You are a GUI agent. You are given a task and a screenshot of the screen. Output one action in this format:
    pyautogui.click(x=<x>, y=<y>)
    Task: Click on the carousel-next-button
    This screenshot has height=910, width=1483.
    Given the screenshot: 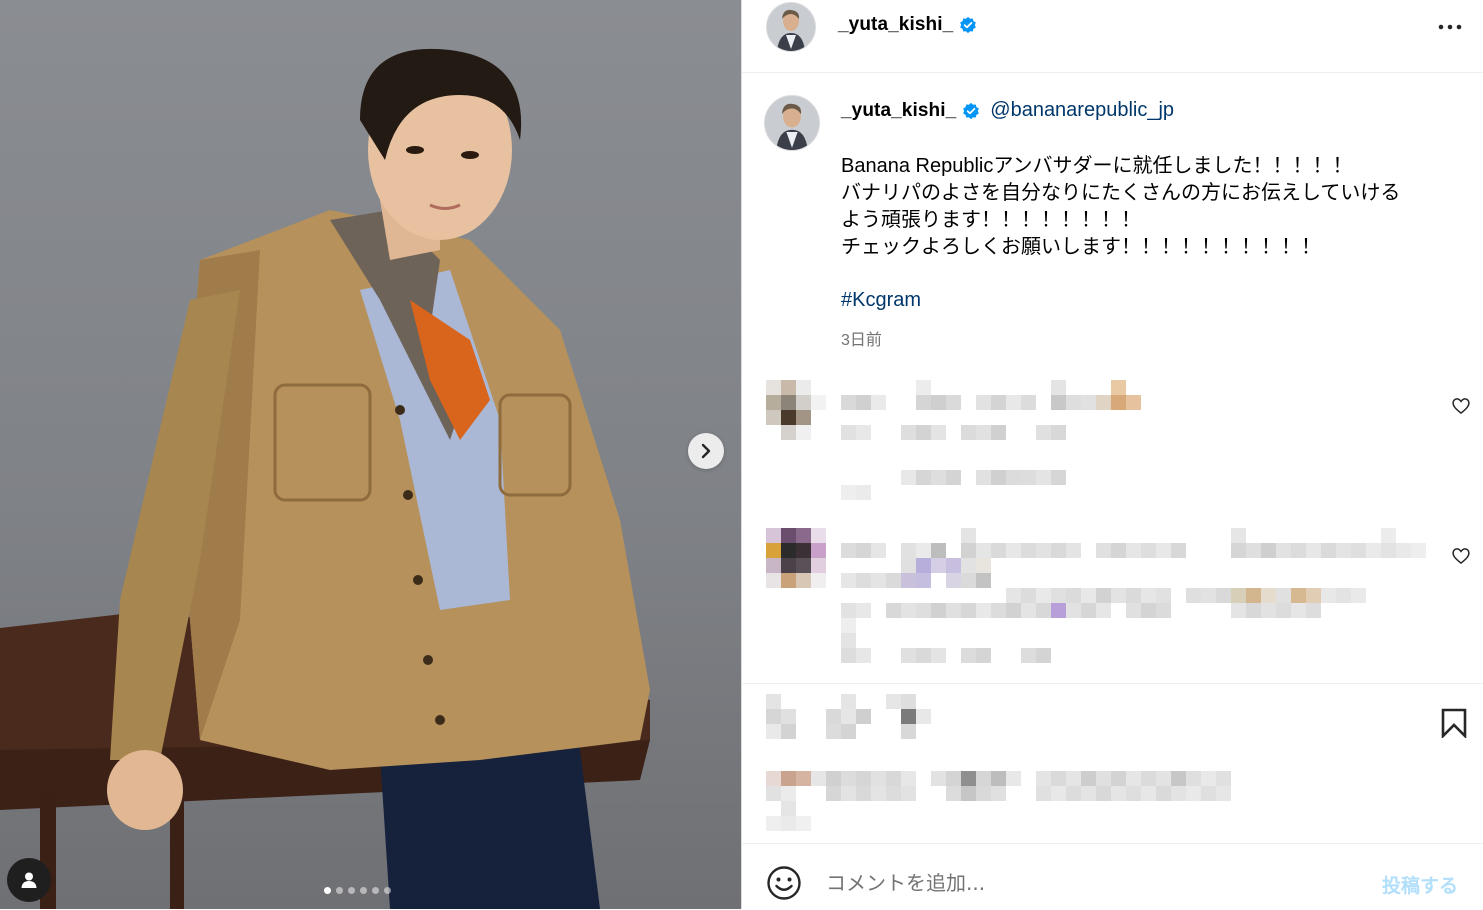 What is the action you would take?
    pyautogui.click(x=706, y=451)
    